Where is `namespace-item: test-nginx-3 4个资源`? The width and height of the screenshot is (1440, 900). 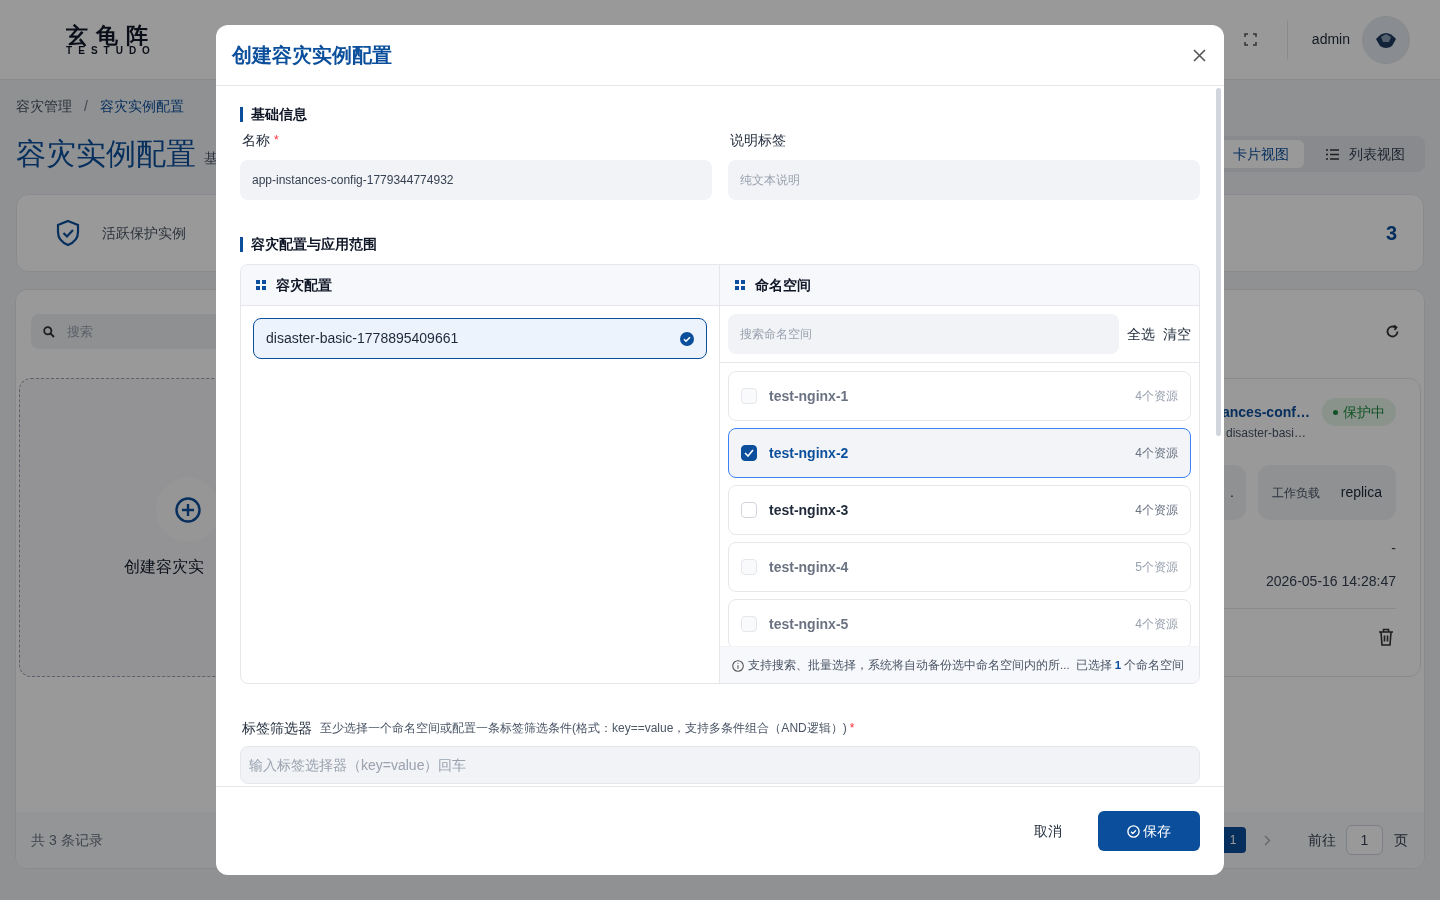
namespace-item: test-nginx-3 4个资源 is located at coordinates (959, 510).